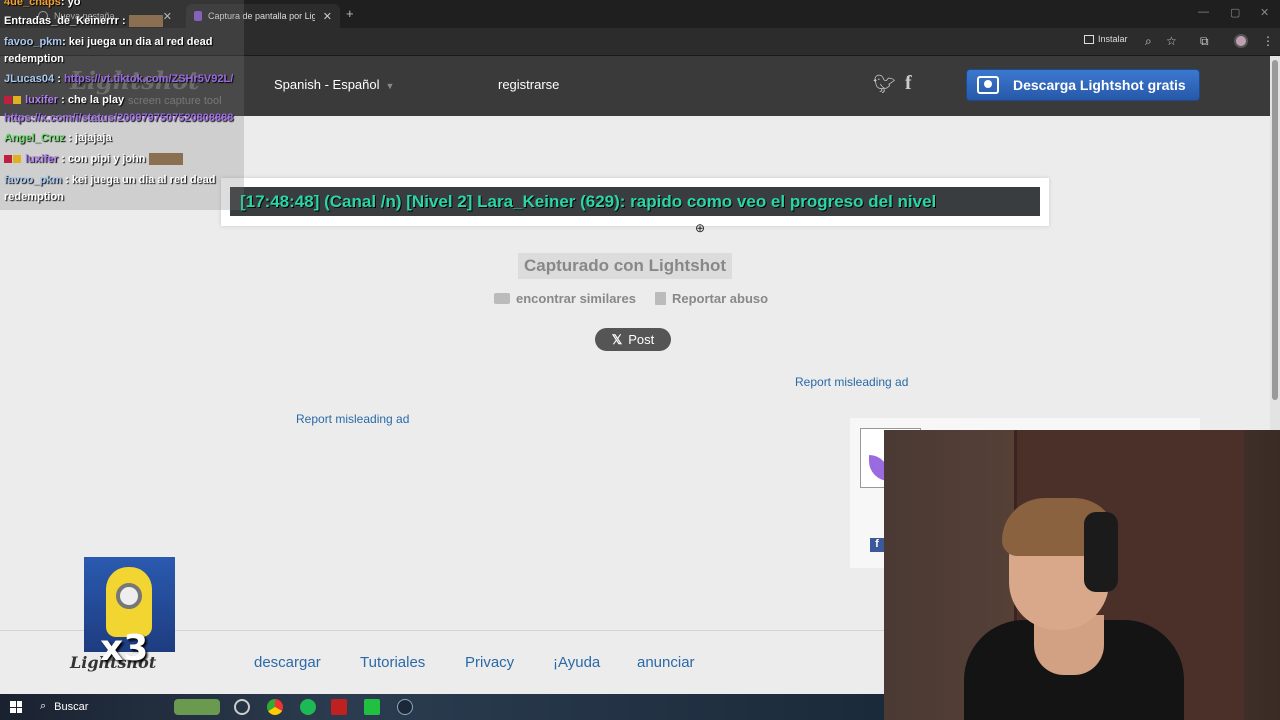 The height and width of the screenshot is (720, 1280). Describe the element at coordinates (108, 42) in the screenshot. I see `chat-message: favoo_pkm: kei juega un dia al red dead` at that location.